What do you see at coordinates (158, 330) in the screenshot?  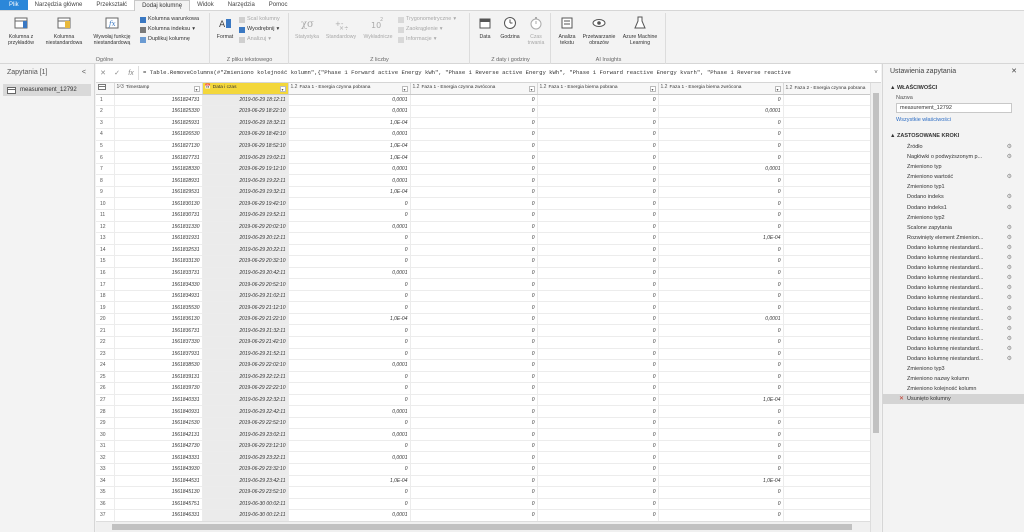 I see `table-cell: 1561836731` at bounding box center [158, 330].